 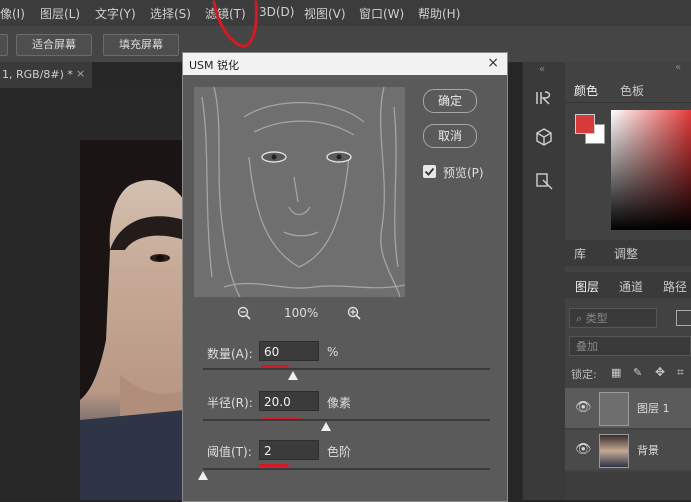 I want to click on dialog-title-bar: USM 锐化 ×, so click(x=345, y=64).